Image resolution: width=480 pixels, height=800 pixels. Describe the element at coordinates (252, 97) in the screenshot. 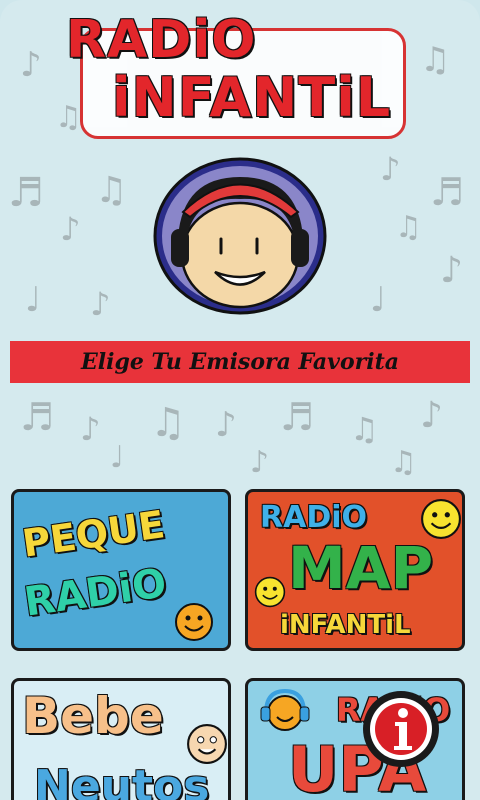

I see `logo-line2: iNFANTiL` at that location.